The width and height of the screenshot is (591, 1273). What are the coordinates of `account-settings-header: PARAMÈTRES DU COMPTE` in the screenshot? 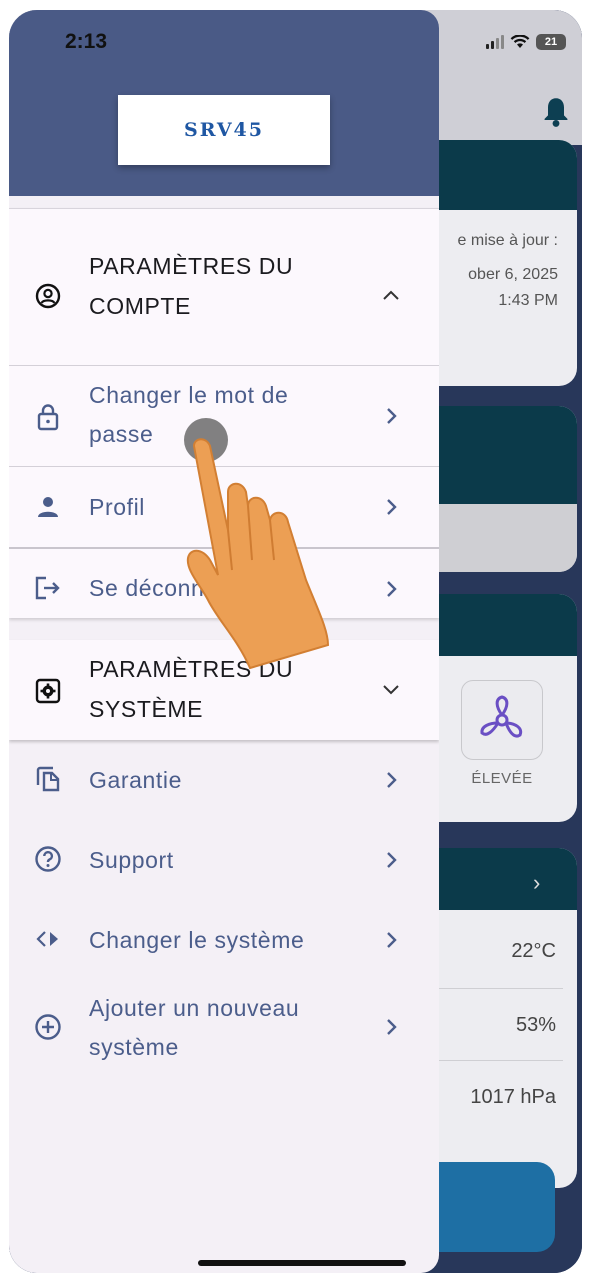 It's located at (224, 296).